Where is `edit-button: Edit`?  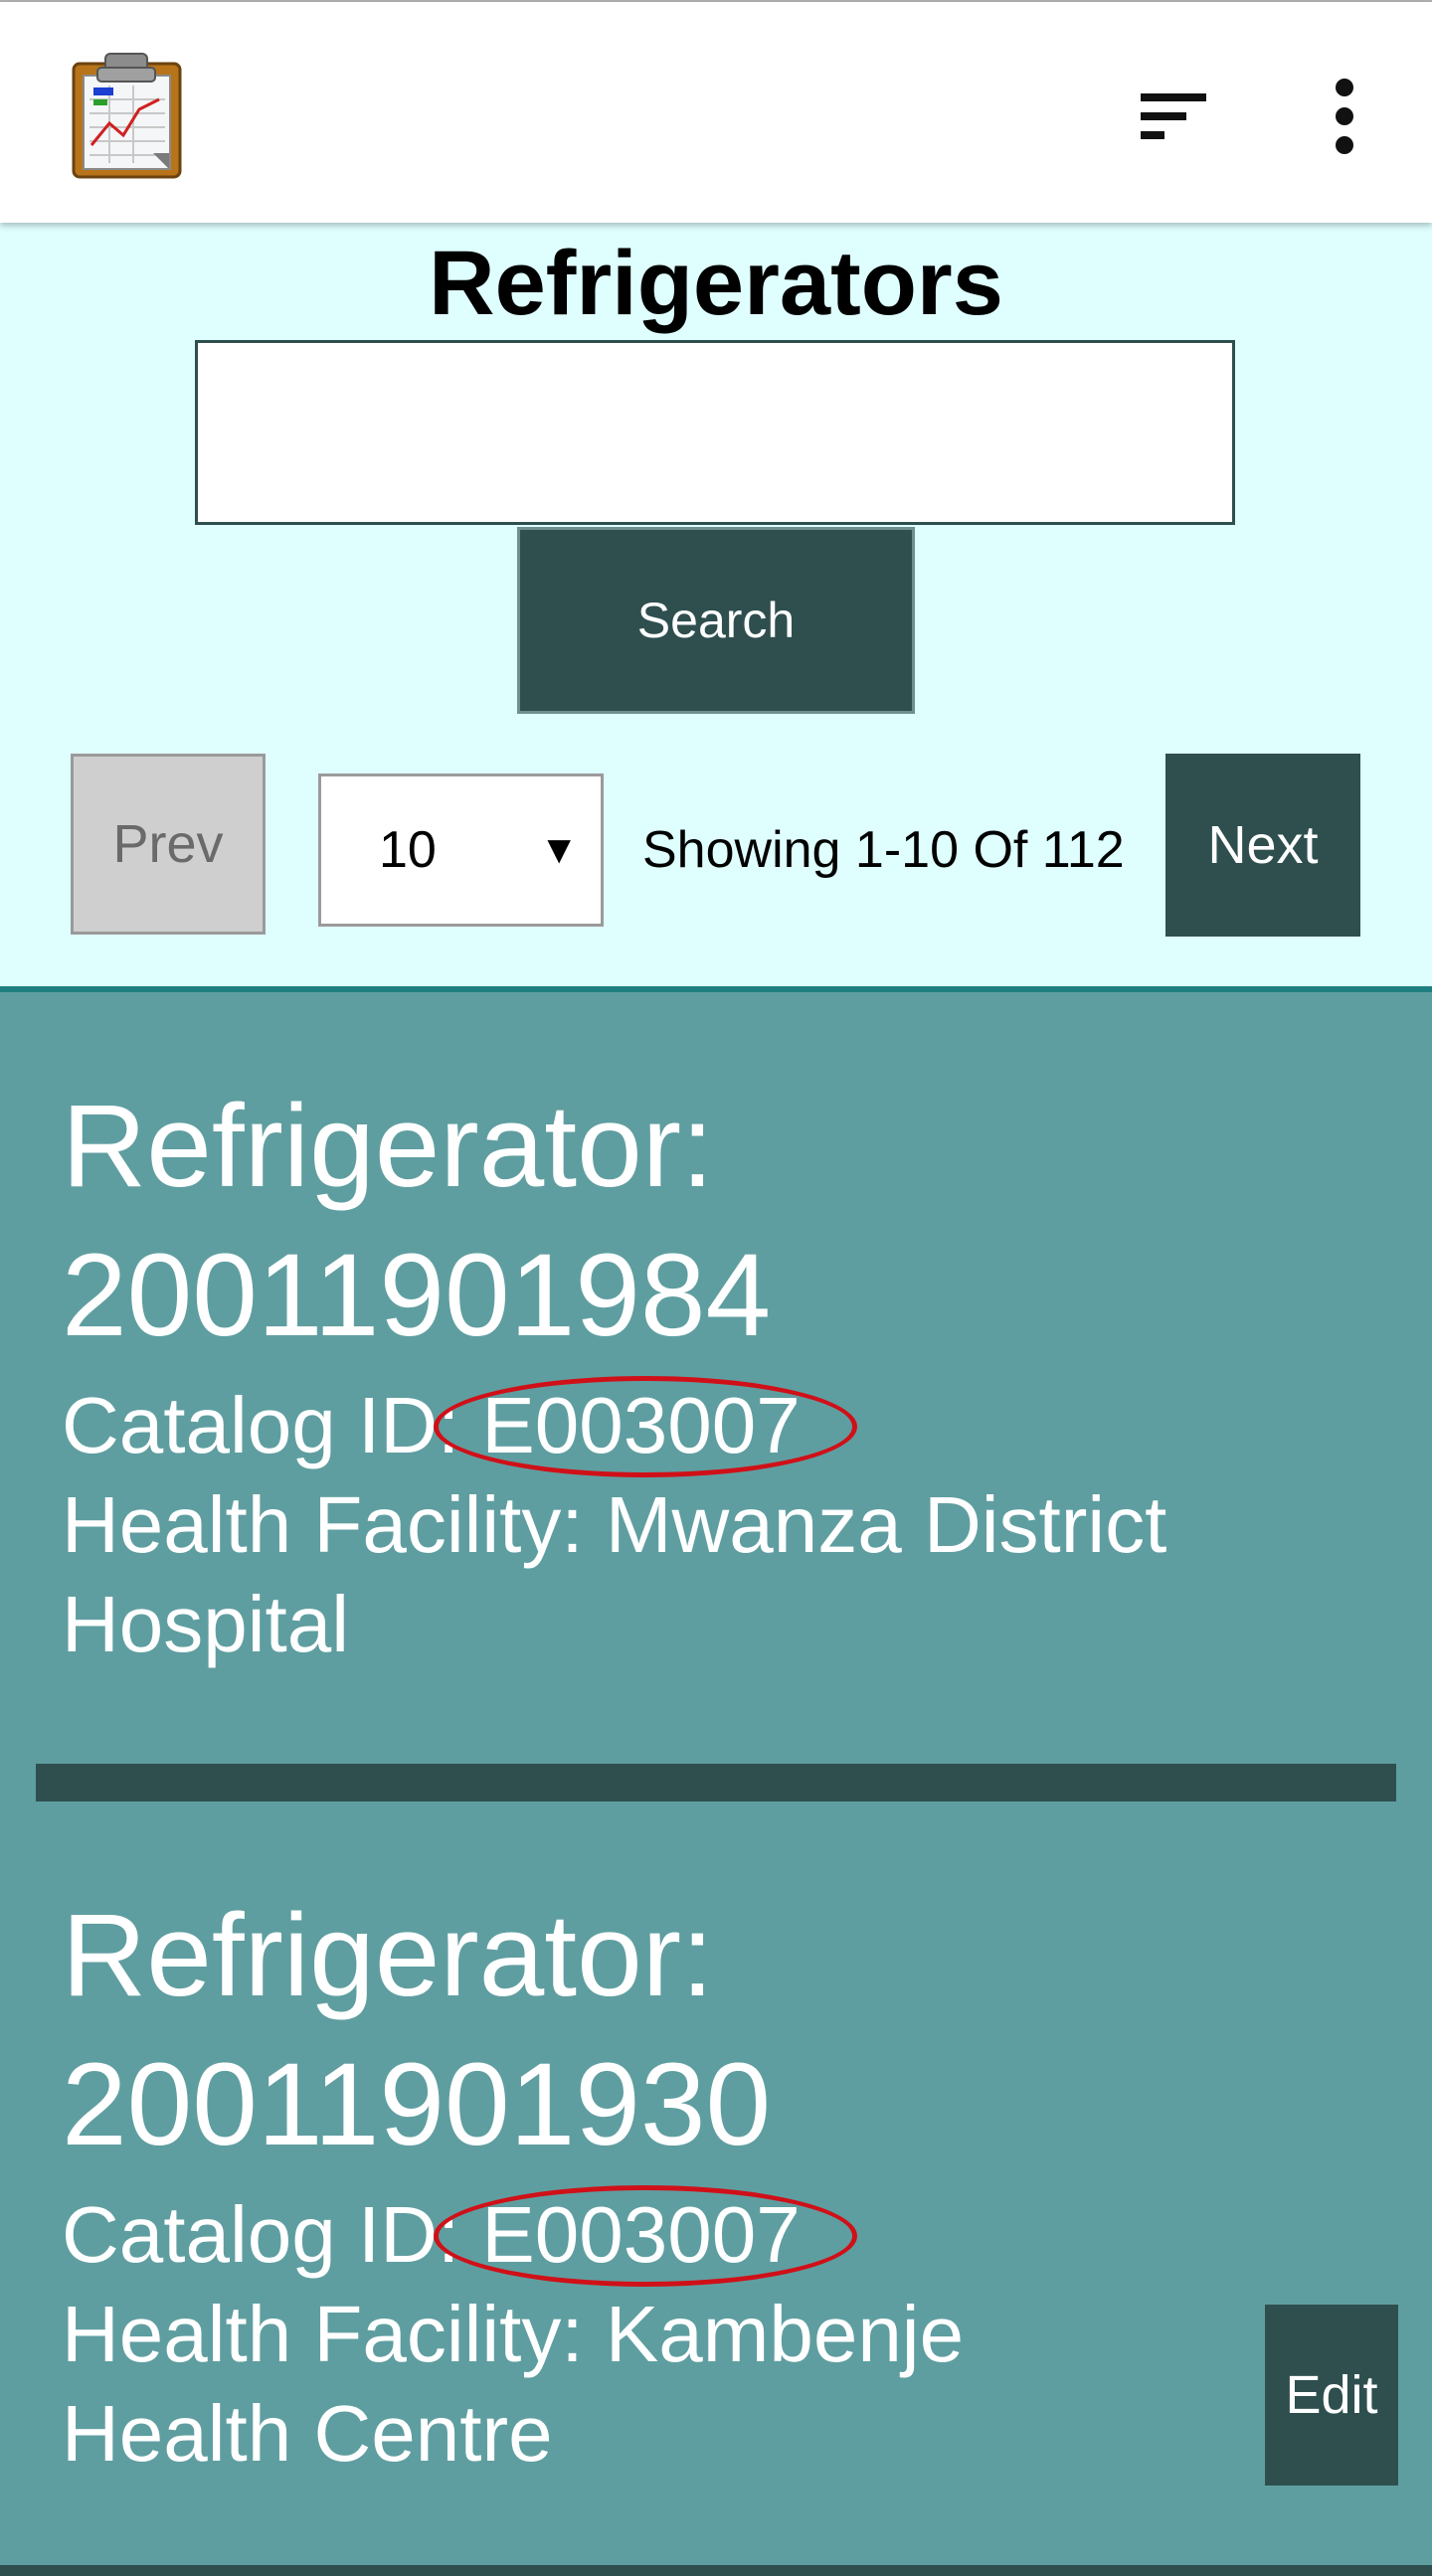
edit-button: Edit is located at coordinates (1331, 2395).